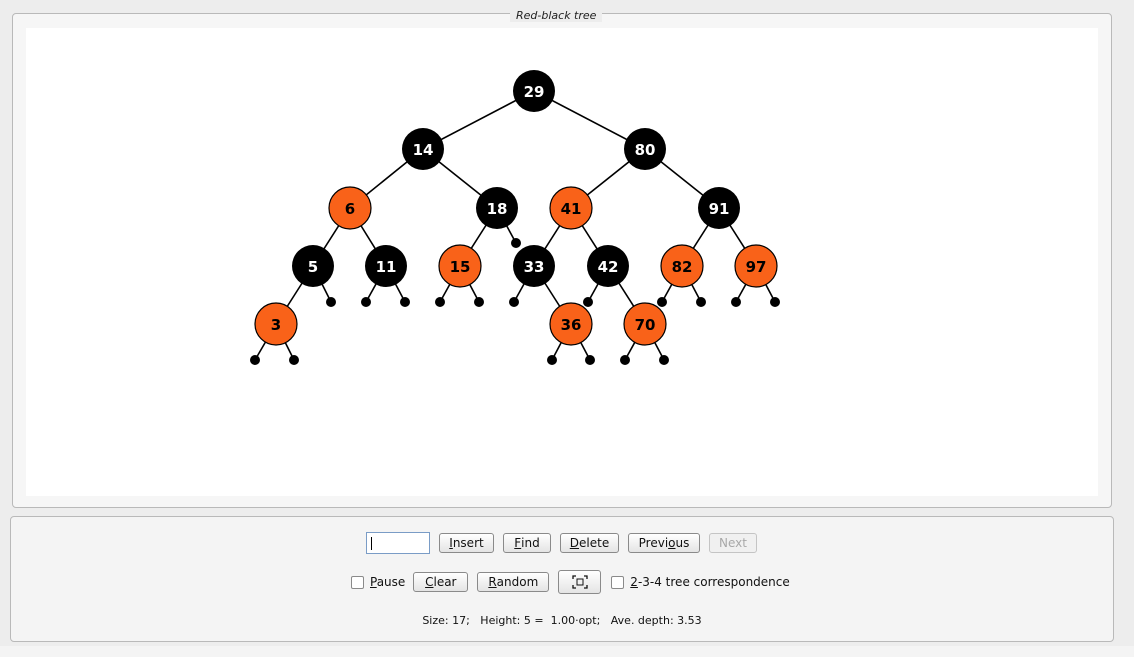  Describe the element at coordinates (373, 582) in the screenshot. I see `pause-label-mnemonic: P` at that location.